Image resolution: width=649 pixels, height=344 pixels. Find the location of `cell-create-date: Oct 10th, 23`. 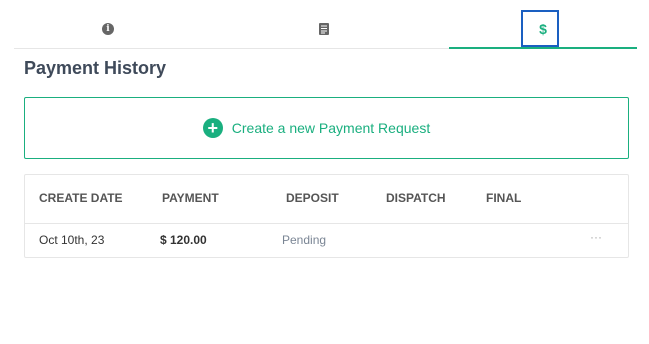

cell-create-date: Oct 10th, 23 is located at coordinates (72, 240).